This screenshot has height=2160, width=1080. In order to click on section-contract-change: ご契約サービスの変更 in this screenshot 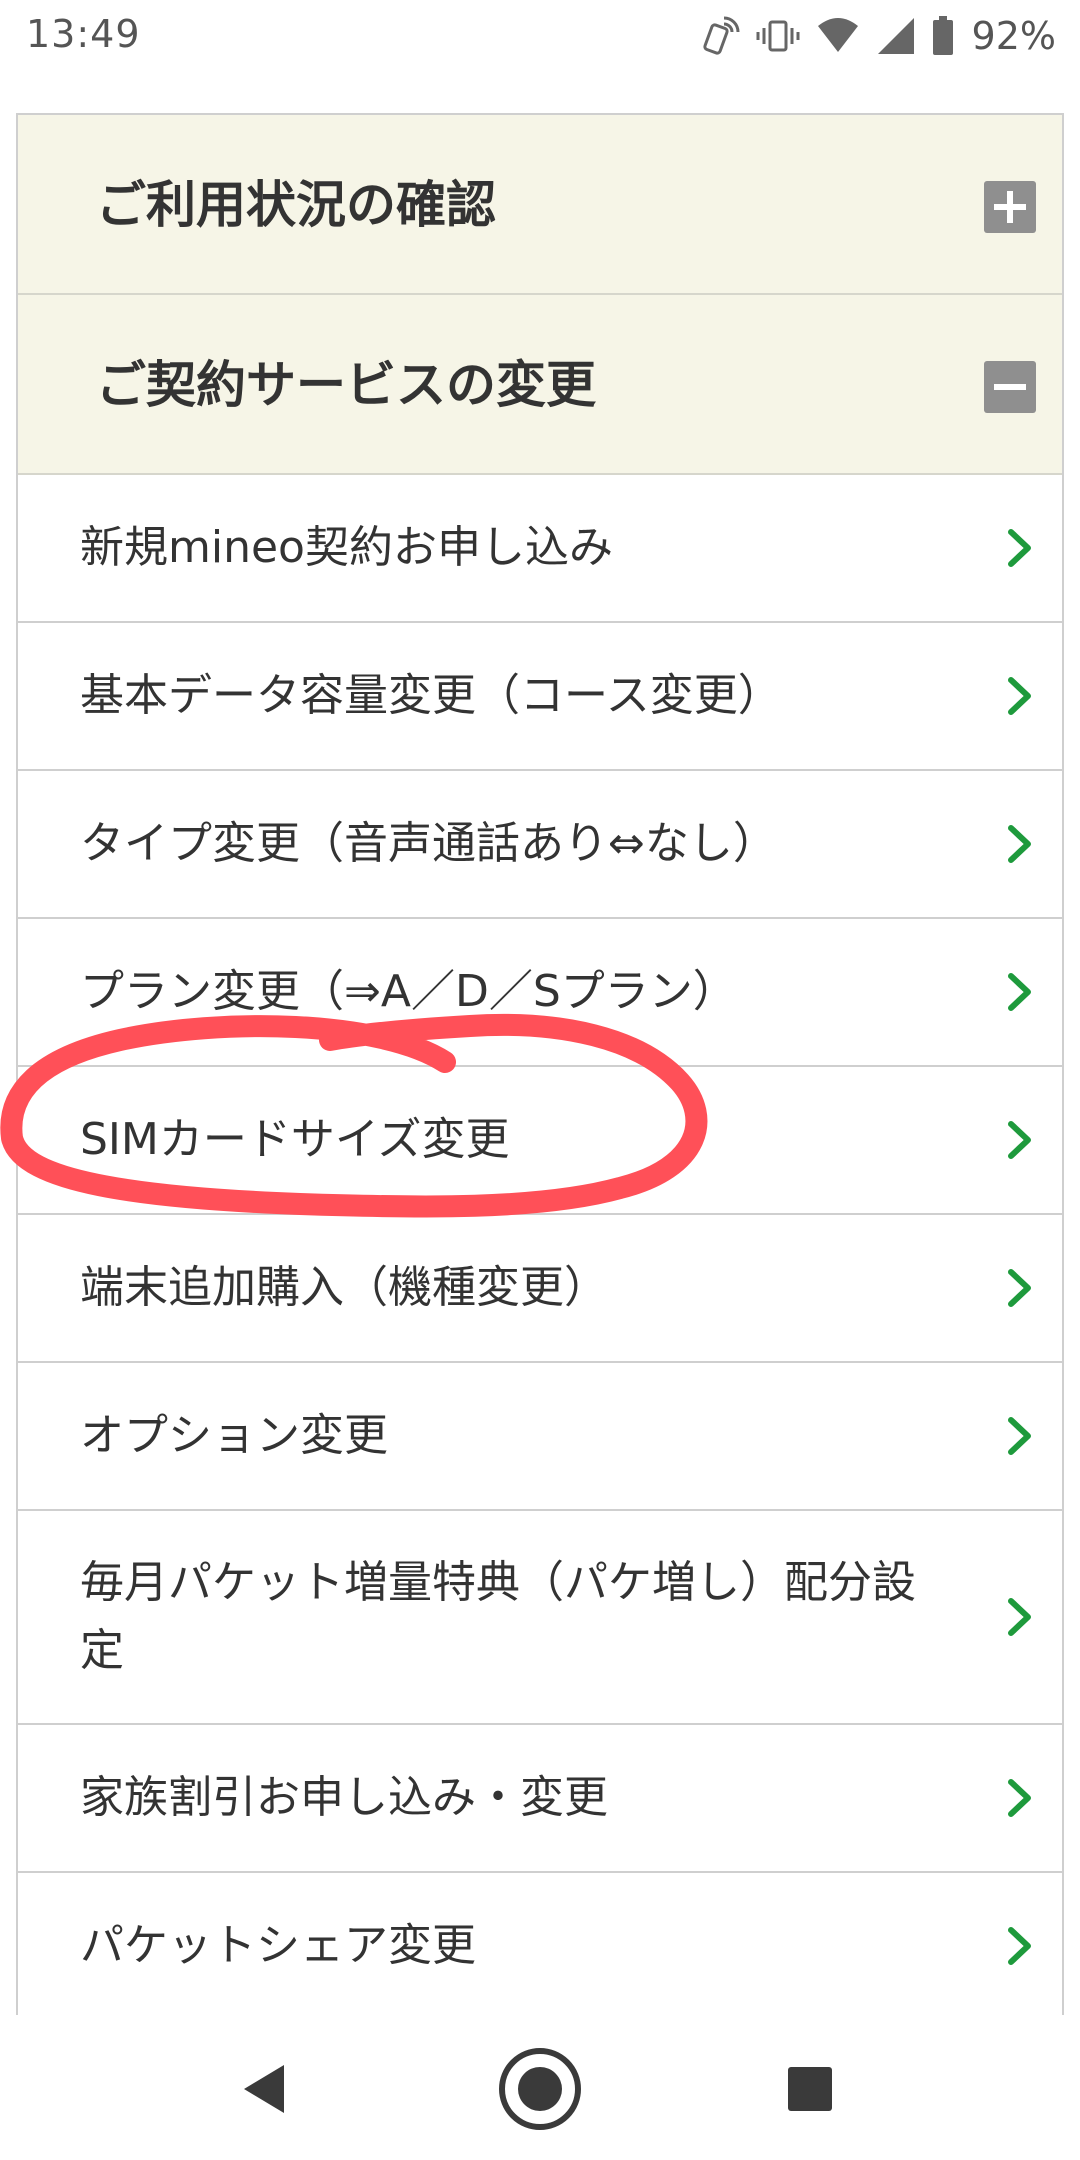, I will do `click(540, 385)`.